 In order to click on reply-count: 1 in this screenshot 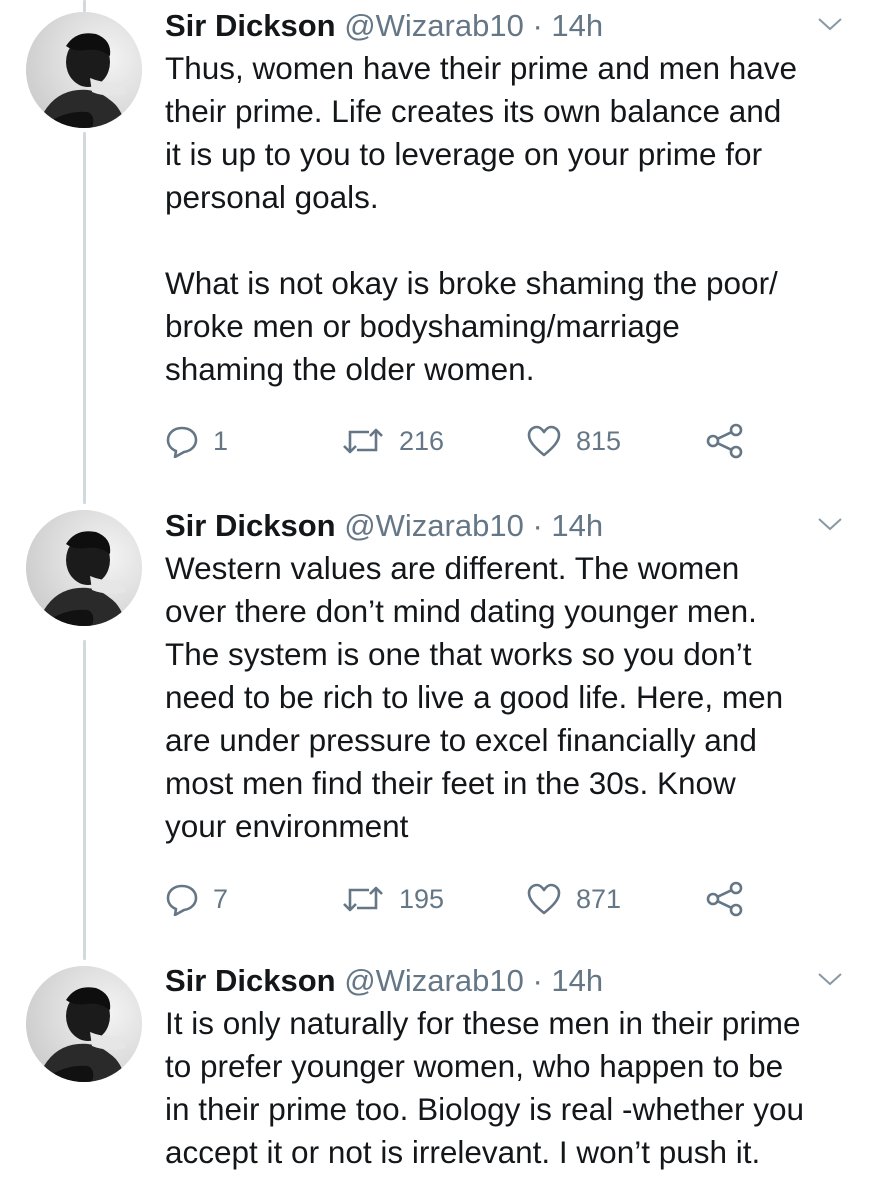, I will do `click(221, 440)`.